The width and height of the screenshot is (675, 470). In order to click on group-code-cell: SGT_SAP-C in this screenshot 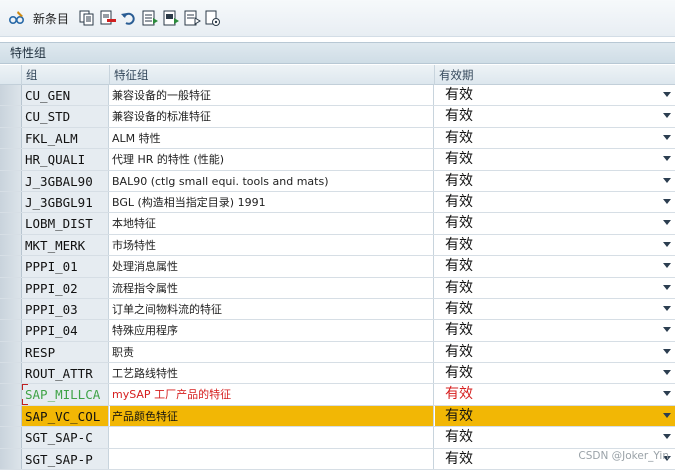, I will do `click(65, 437)`.